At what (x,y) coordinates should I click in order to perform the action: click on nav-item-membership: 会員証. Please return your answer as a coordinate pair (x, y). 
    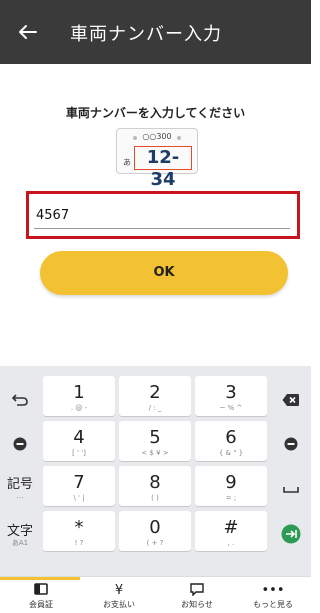
    Looking at the image, I should click on (41, 597).